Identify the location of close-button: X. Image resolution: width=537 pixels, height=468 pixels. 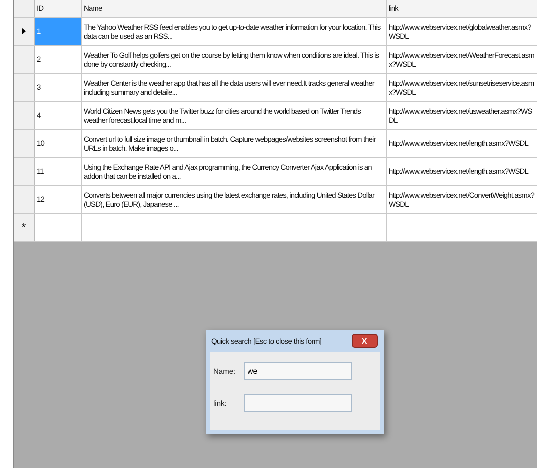
(365, 341).